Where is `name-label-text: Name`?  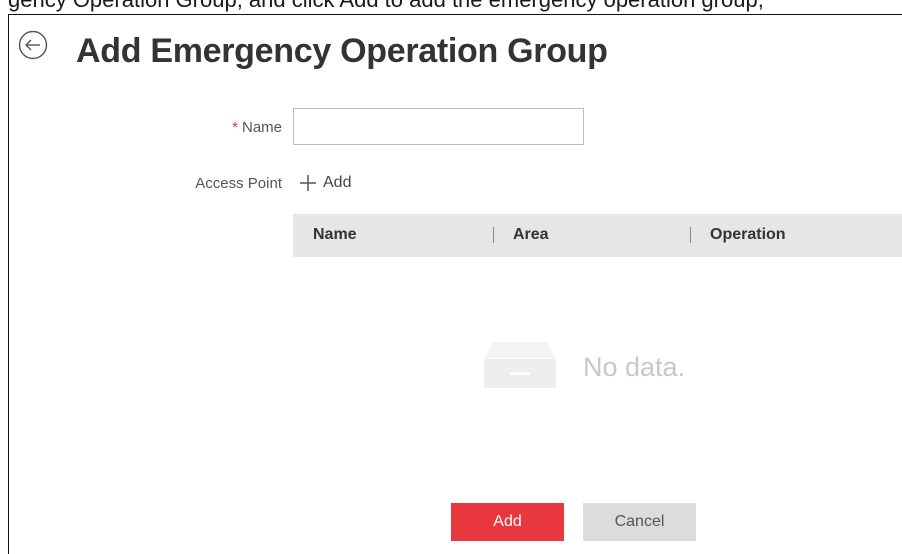
name-label-text: Name is located at coordinates (261, 127).